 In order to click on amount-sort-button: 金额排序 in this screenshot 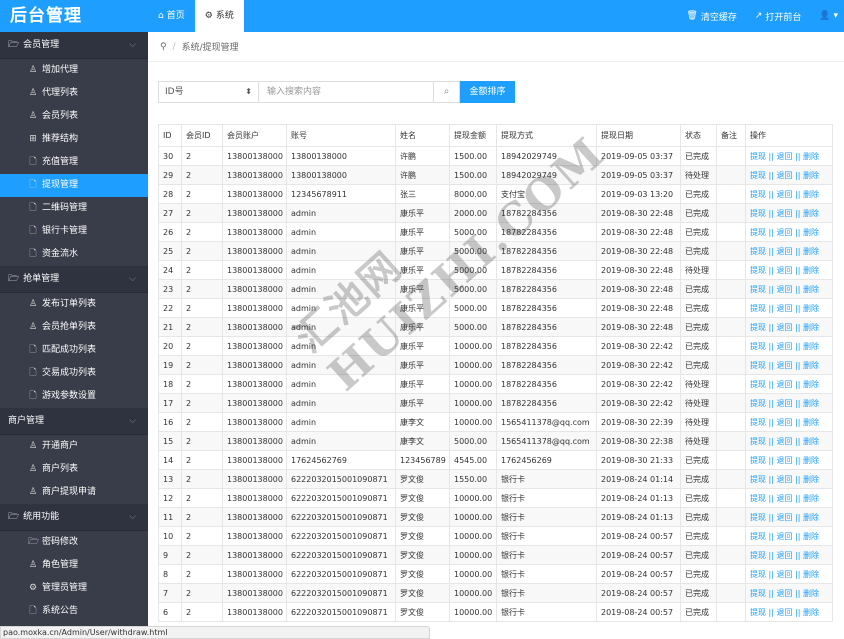, I will do `click(487, 92)`.